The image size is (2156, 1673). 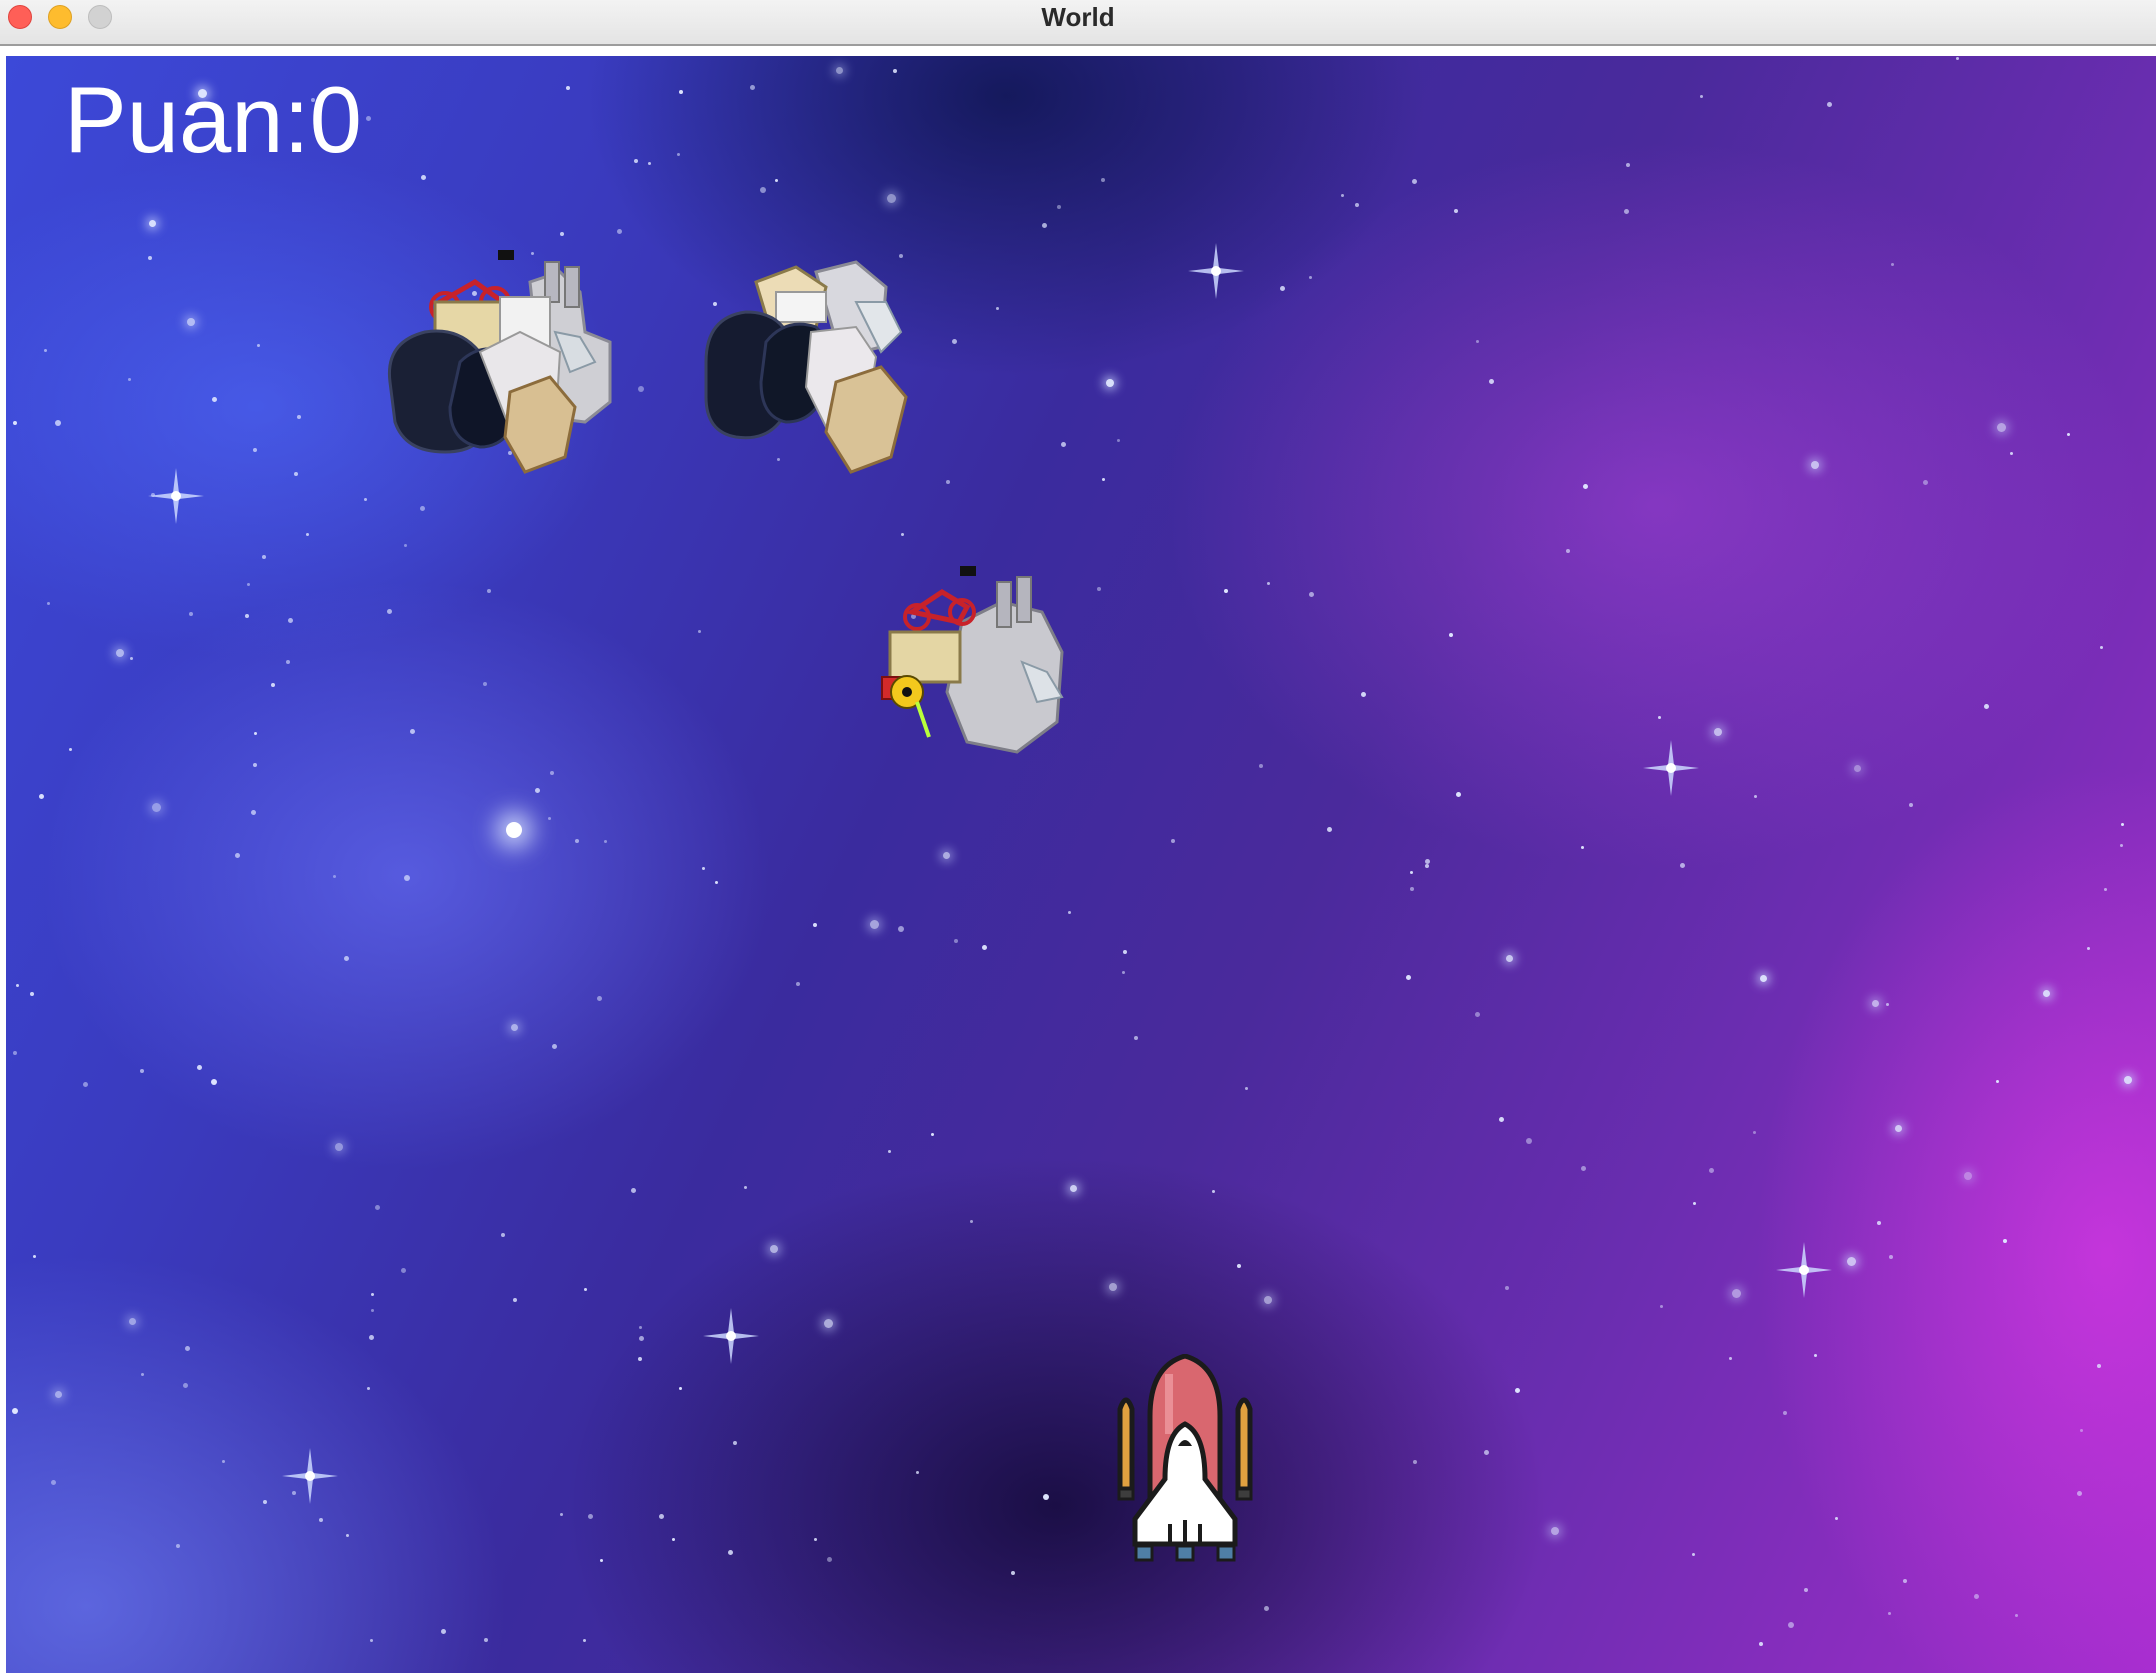 I want to click on window-title: World, so click(x=1078, y=17).